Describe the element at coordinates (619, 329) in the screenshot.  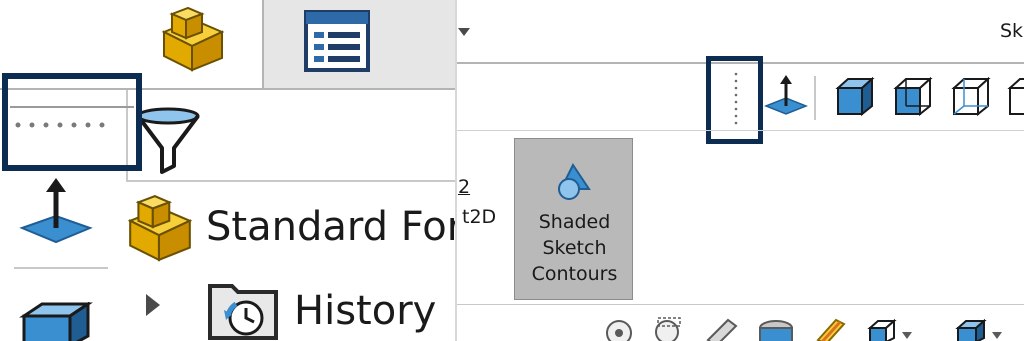
I see `zoom-to-fit-icon` at that location.